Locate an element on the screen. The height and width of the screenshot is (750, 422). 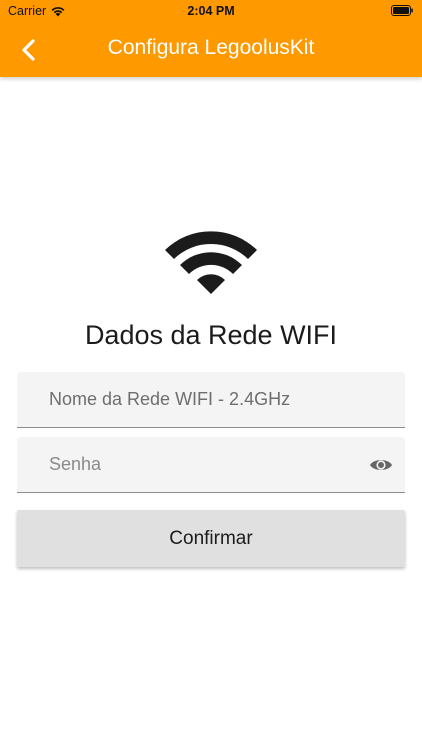
nav-bar: Configura LegoolusKit is located at coordinates (211, 49).